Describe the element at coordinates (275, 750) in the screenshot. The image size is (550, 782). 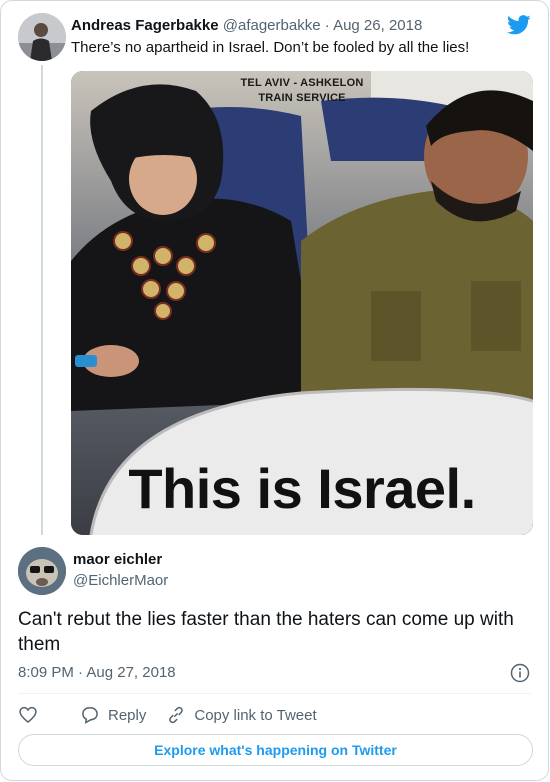
I see `explore-twitter-button: Explore what's happening on Twitter` at that location.